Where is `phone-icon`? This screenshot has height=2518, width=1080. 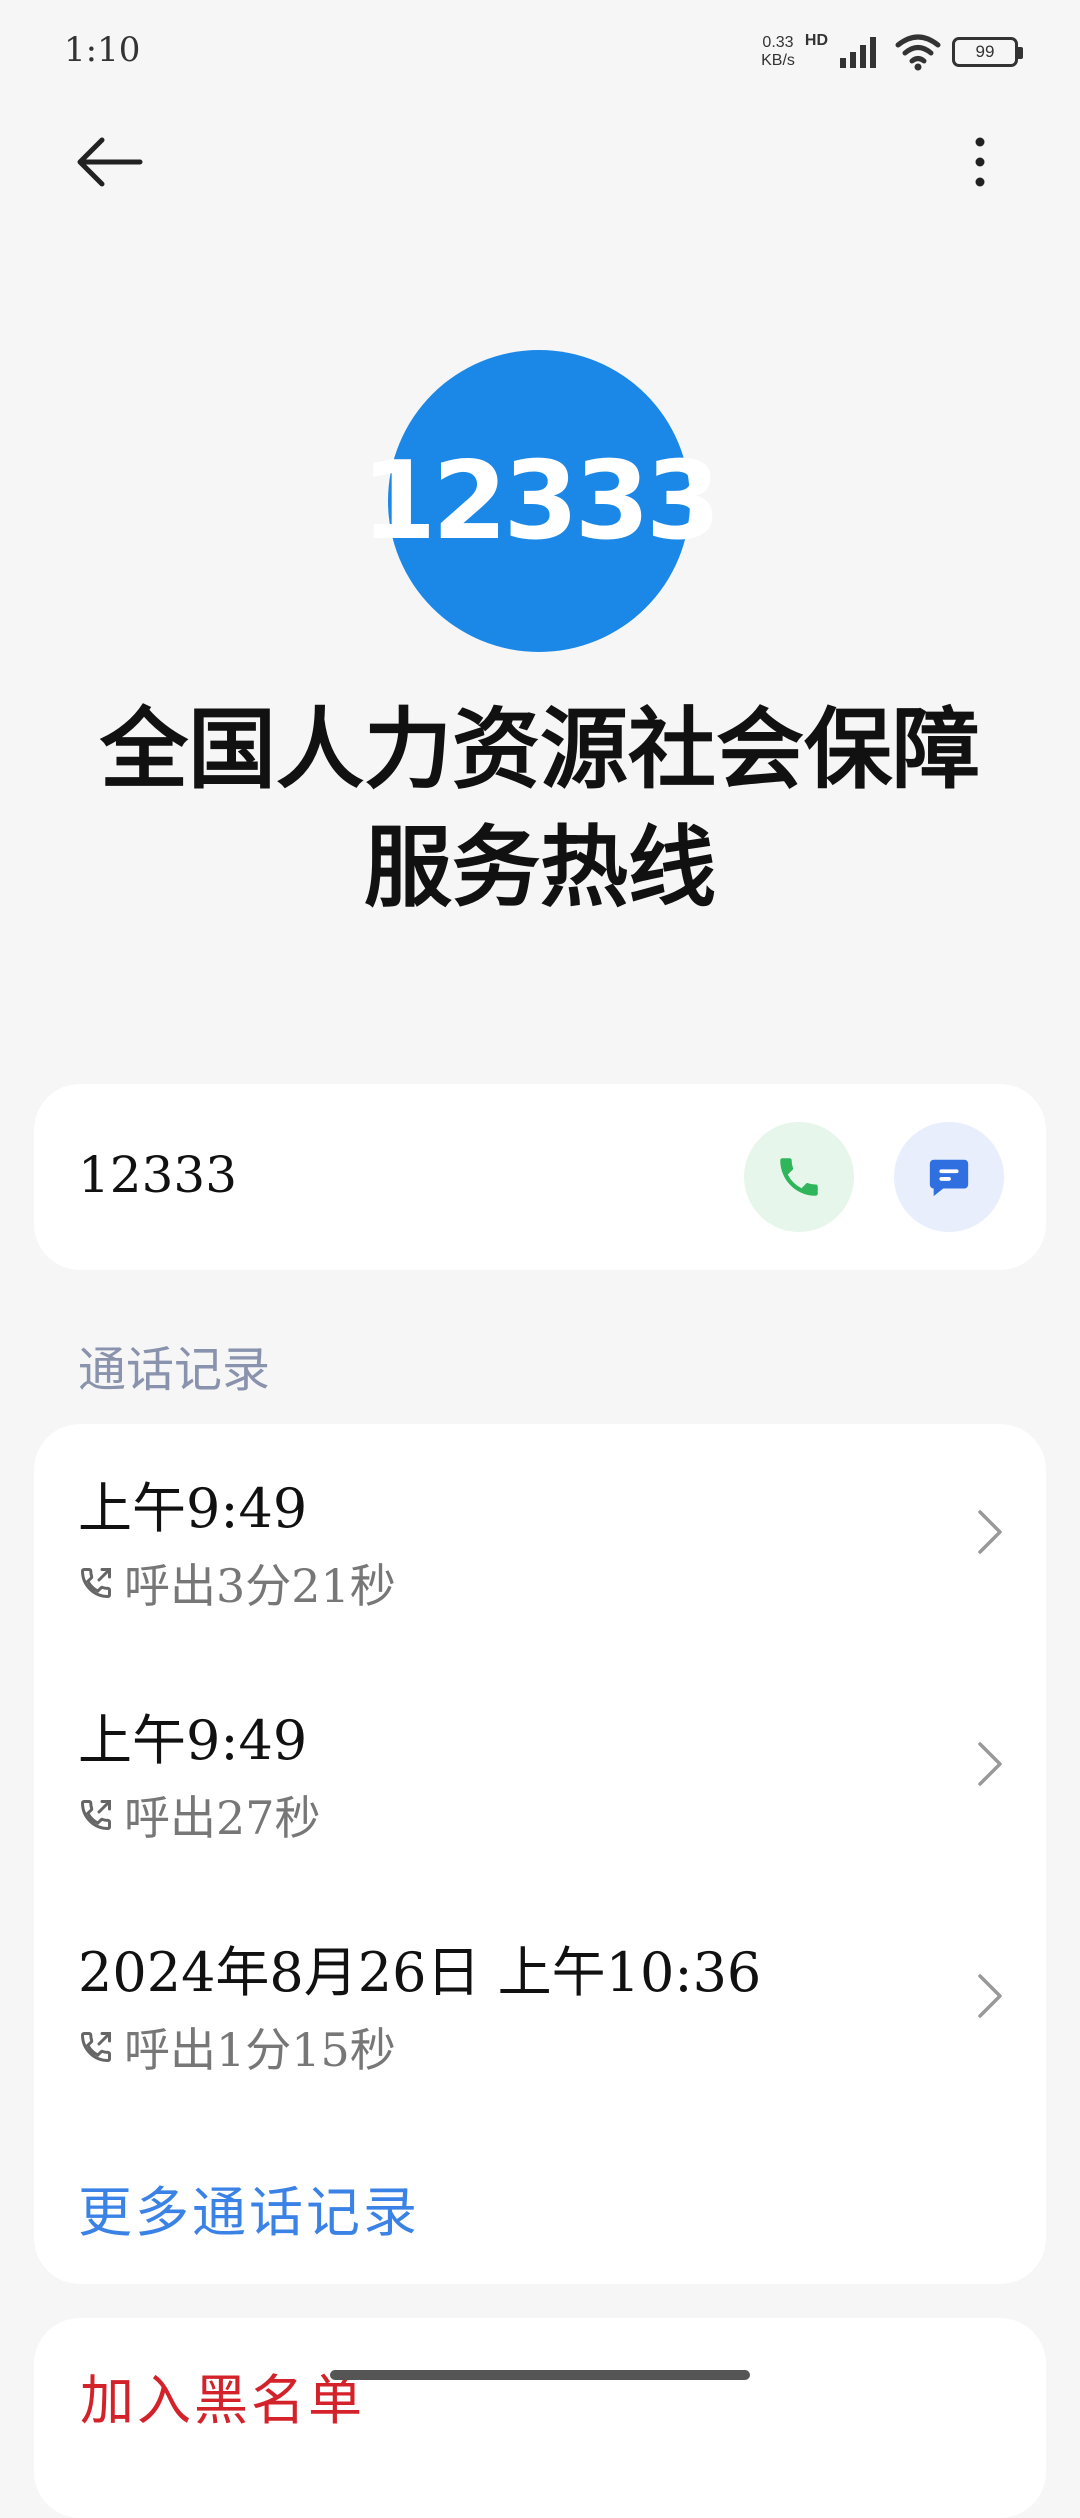 phone-icon is located at coordinates (799, 1177).